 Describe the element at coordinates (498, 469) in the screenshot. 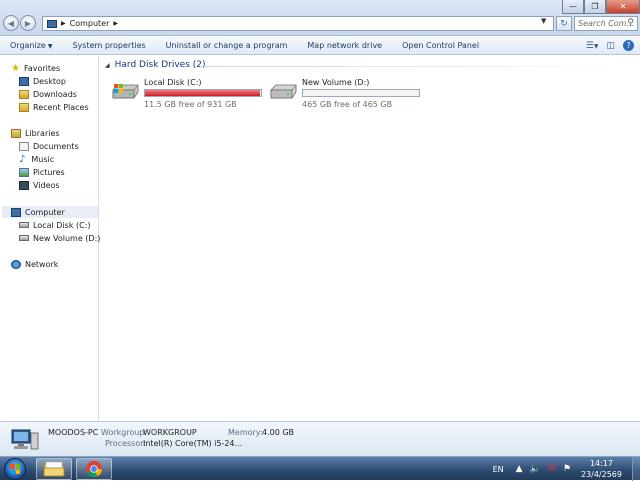

I see `language-indicator: EN` at that location.